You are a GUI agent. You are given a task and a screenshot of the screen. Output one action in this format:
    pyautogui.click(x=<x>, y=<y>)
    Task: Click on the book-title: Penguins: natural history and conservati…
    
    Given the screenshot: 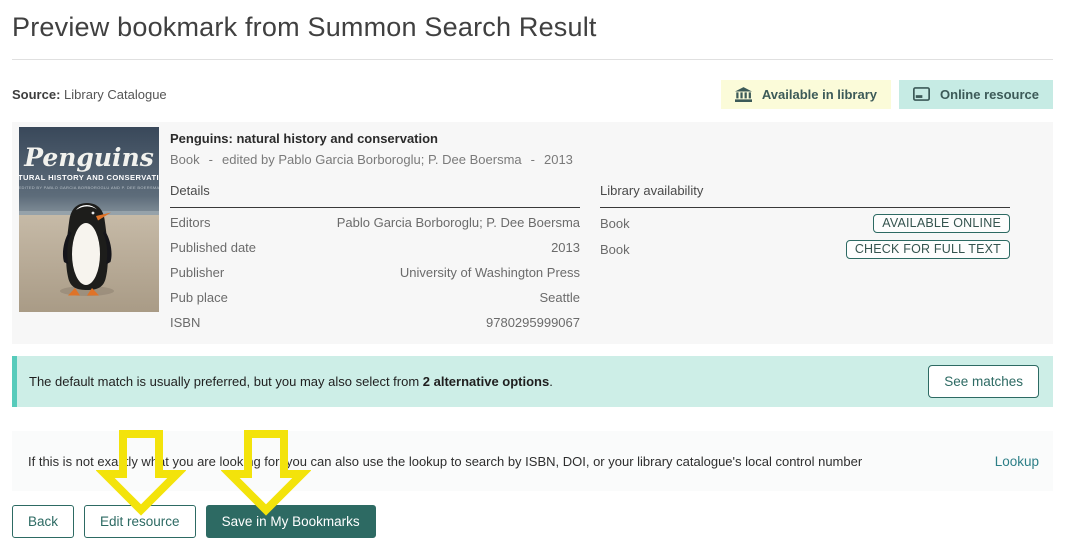 What is the action you would take?
    pyautogui.click(x=304, y=138)
    